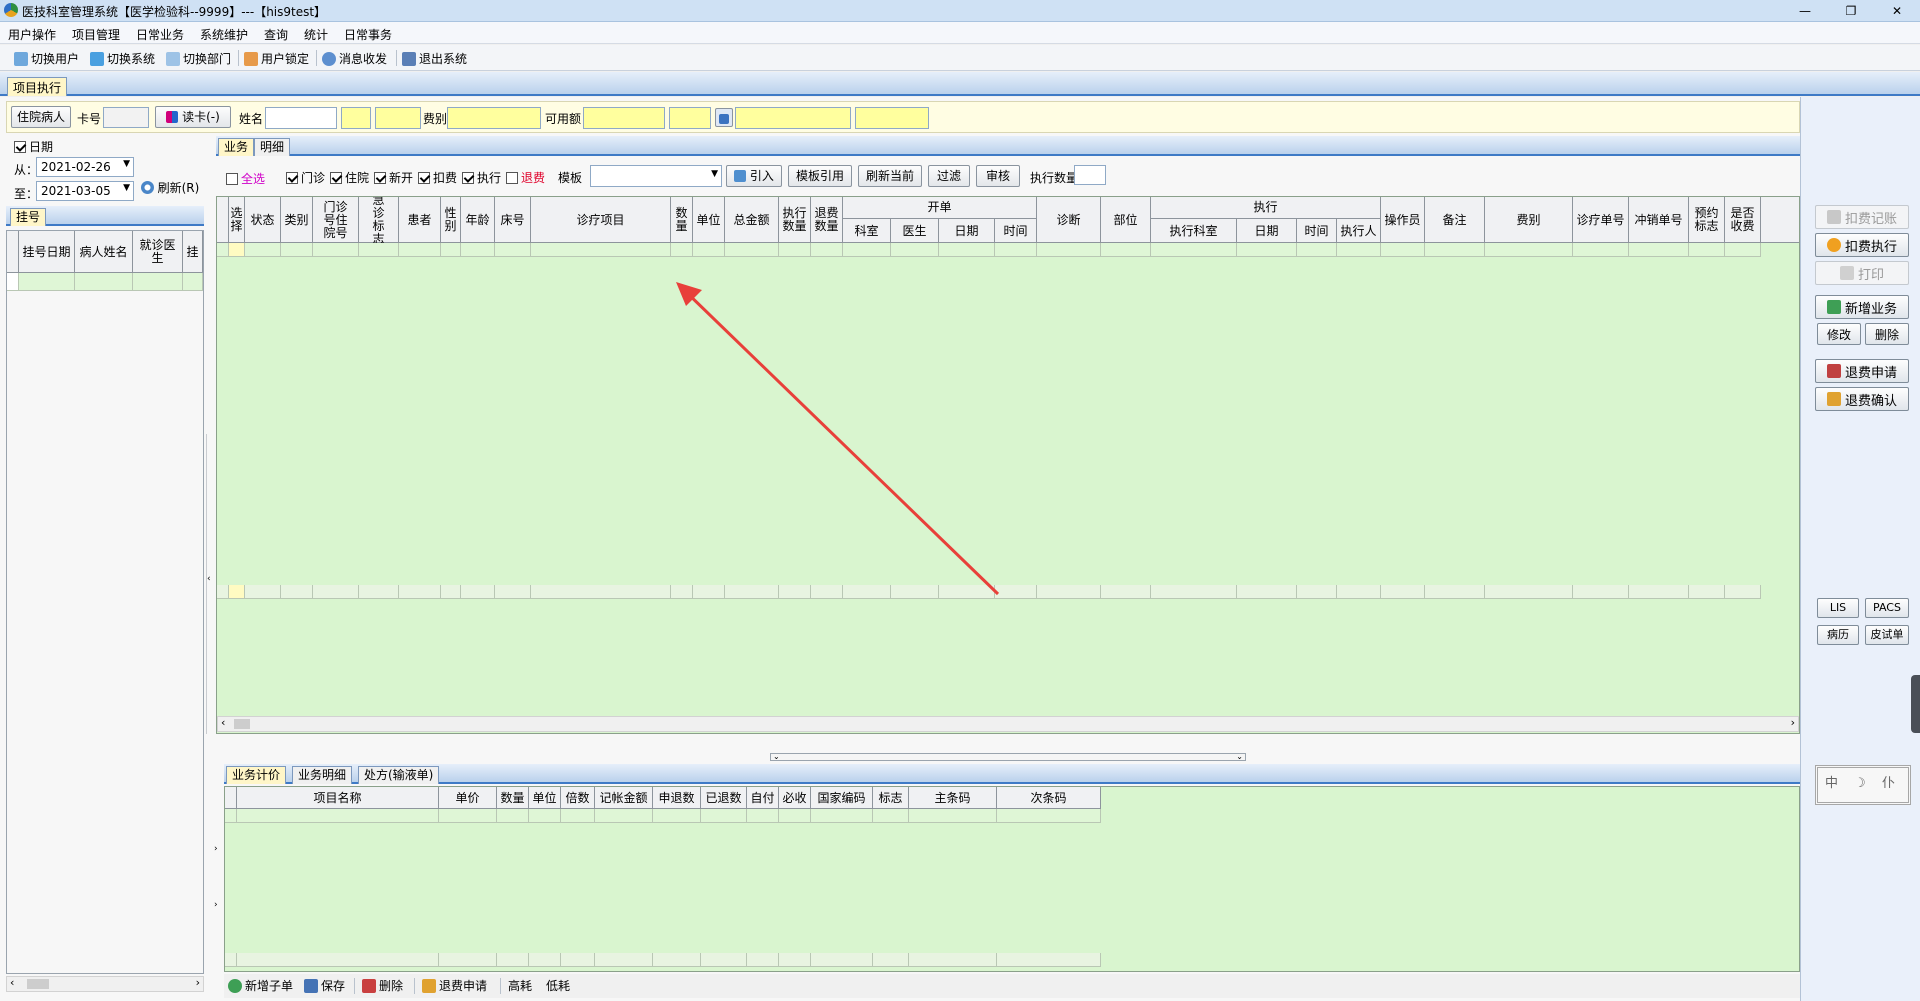  What do you see at coordinates (1862, 307) in the screenshot?
I see `new-business-button: 新增业务` at bounding box center [1862, 307].